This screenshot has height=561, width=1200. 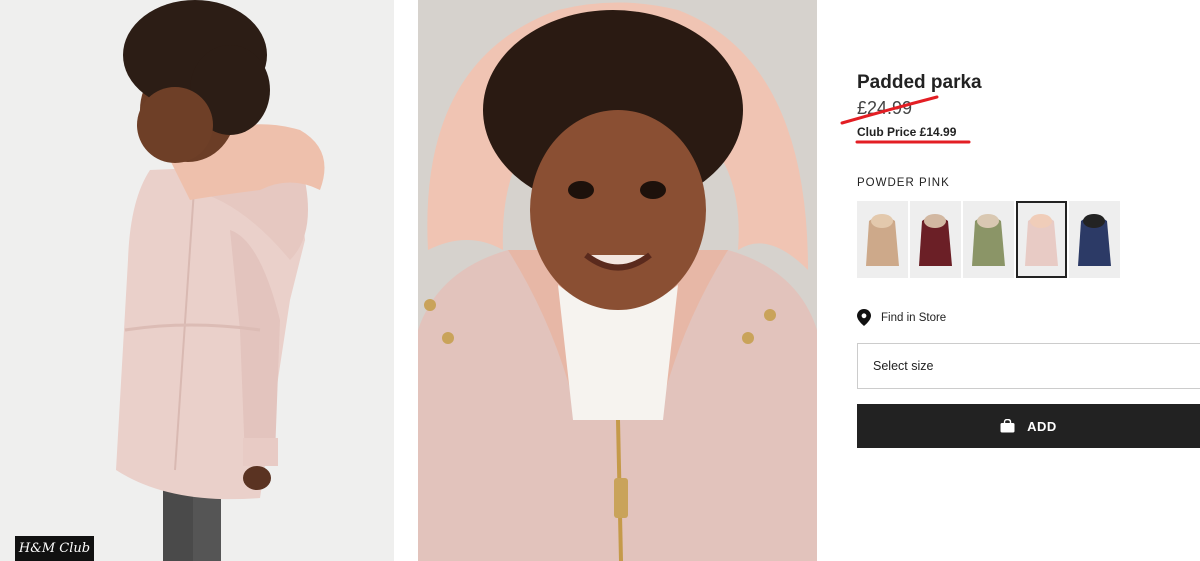 I want to click on club-price: Club Price £14.99, so click(x=907, y=132).